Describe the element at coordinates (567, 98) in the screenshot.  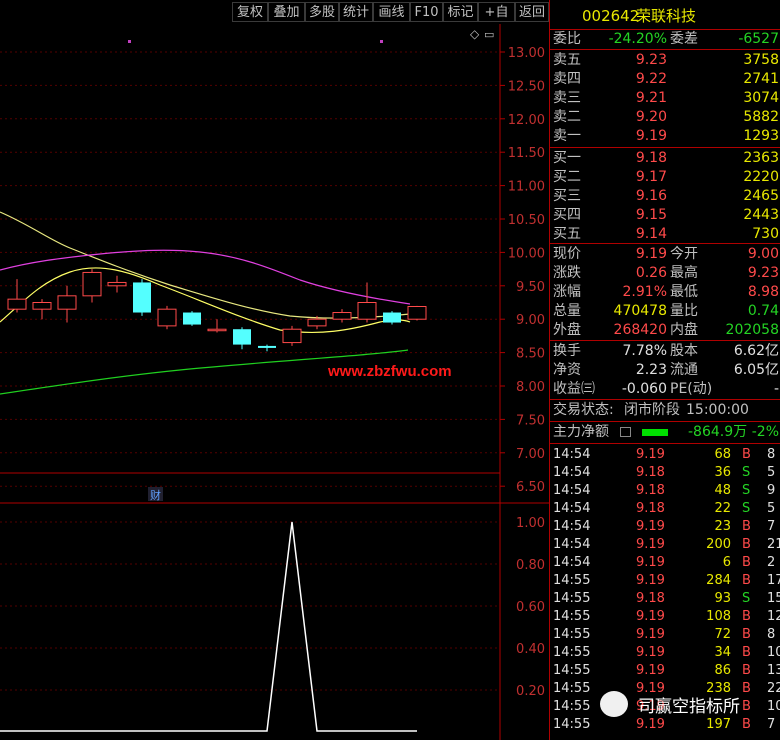
I see `ask-label: 卖三` at that location.